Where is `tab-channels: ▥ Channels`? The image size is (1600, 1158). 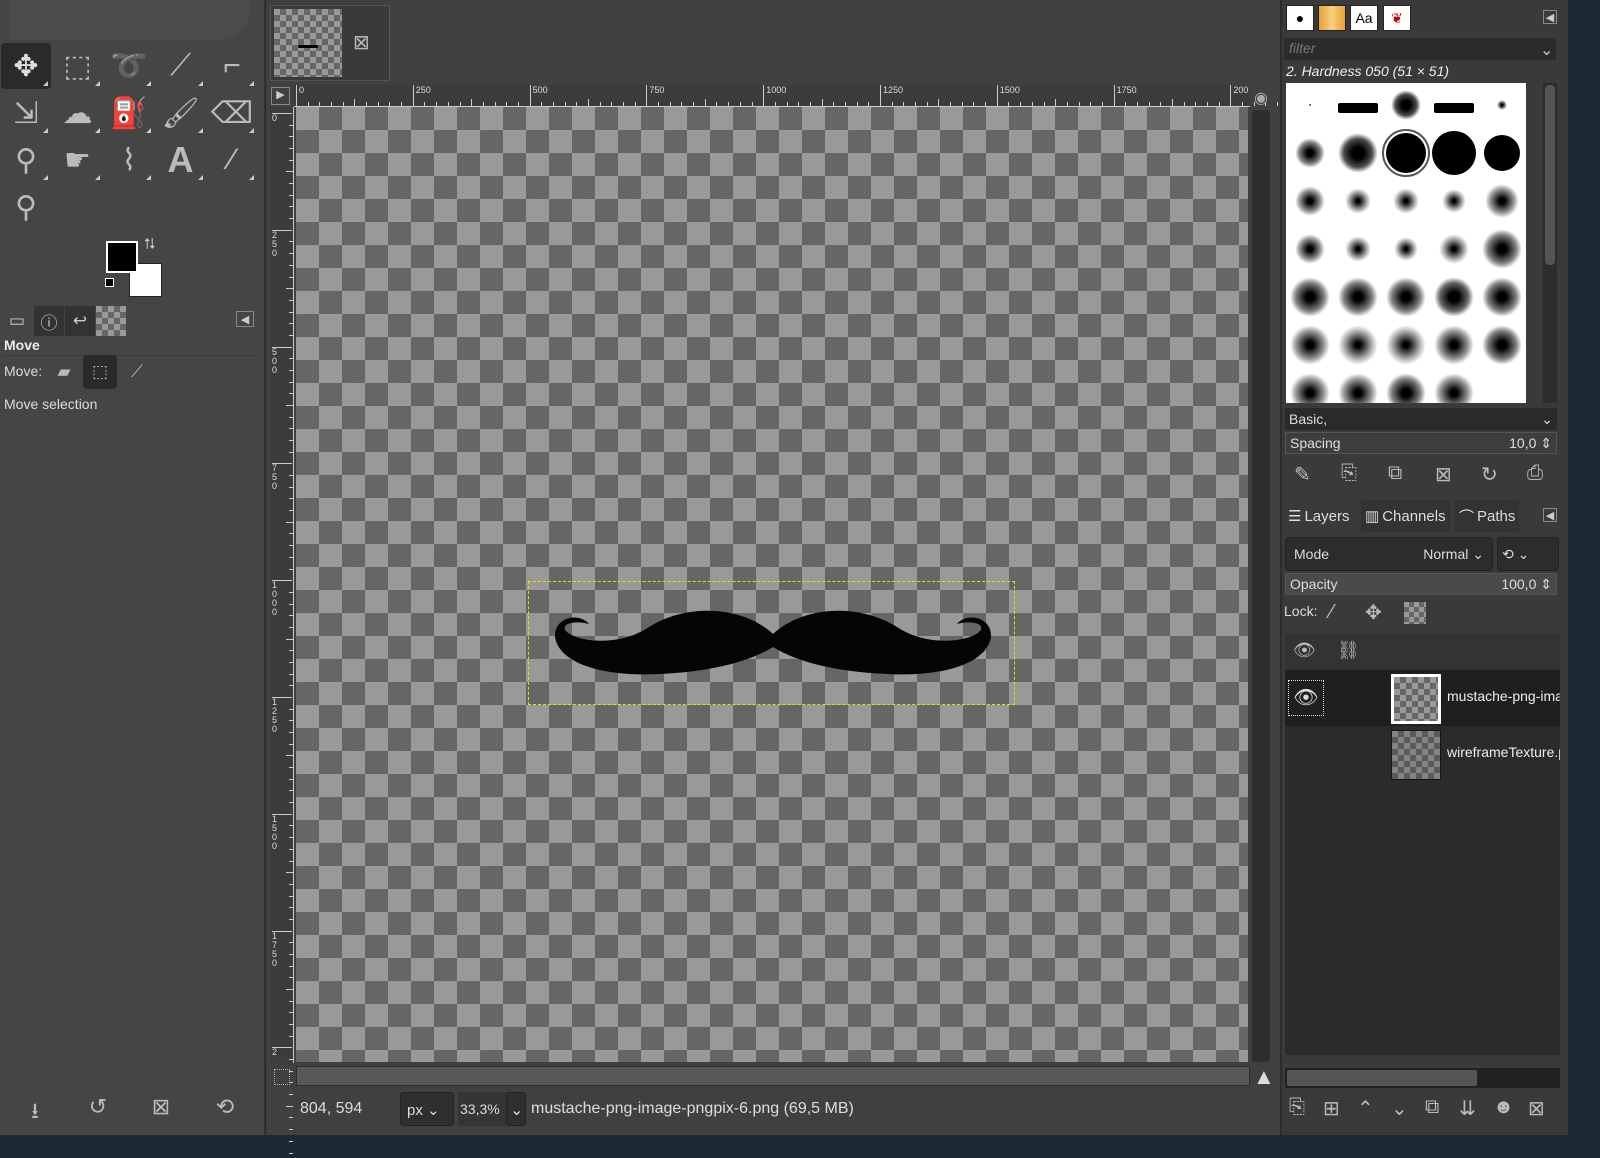
tab-channels: ▥ Channels is located at coordinates (1405, 516).